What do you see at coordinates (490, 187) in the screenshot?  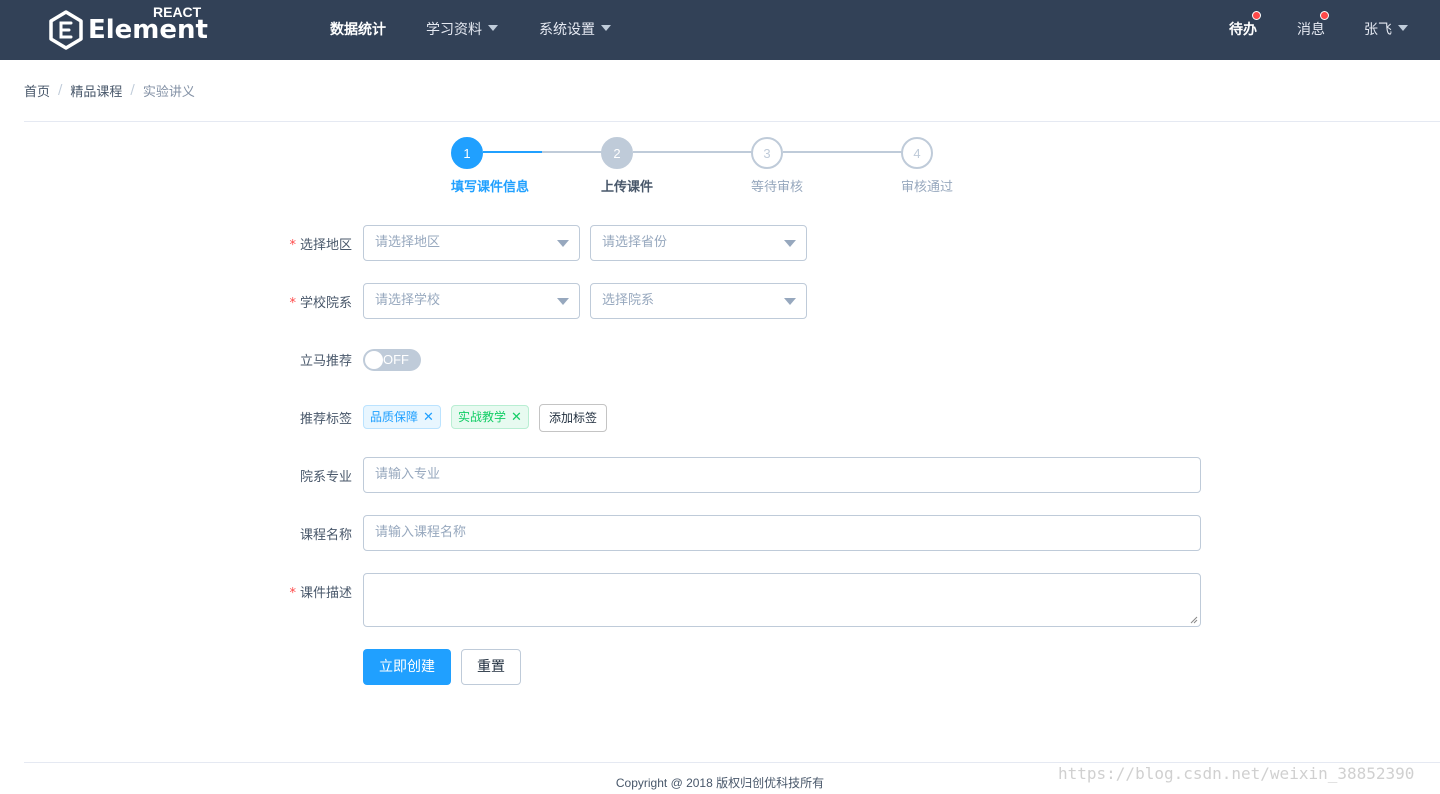 I see `step-1-title: 填写课件信息` at bounding box center [490, 187].